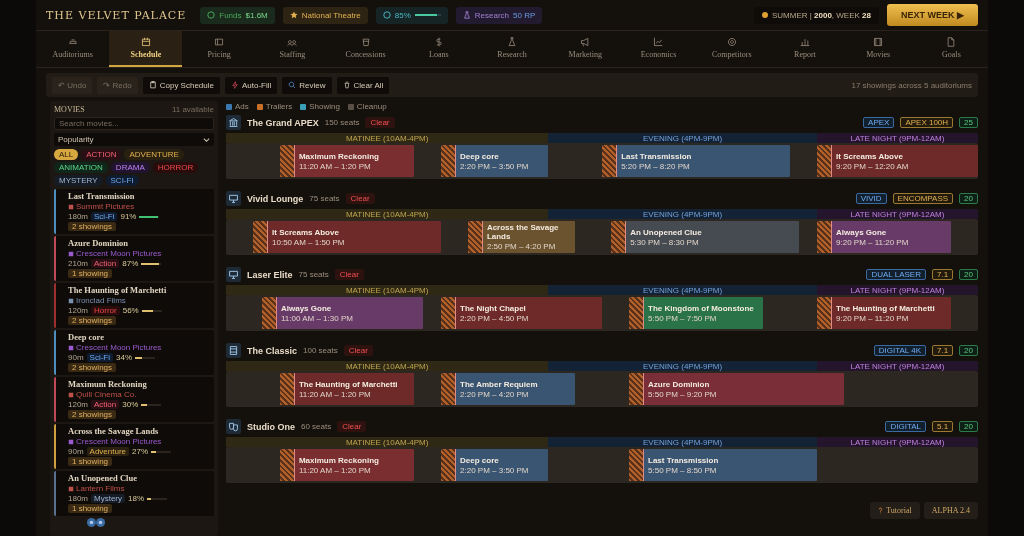 The height and width of the screenshot is (536, 1024). Describe the element at coordinates (658, 49) in the screenshot. I see `nav-tab: Economics` at that location.